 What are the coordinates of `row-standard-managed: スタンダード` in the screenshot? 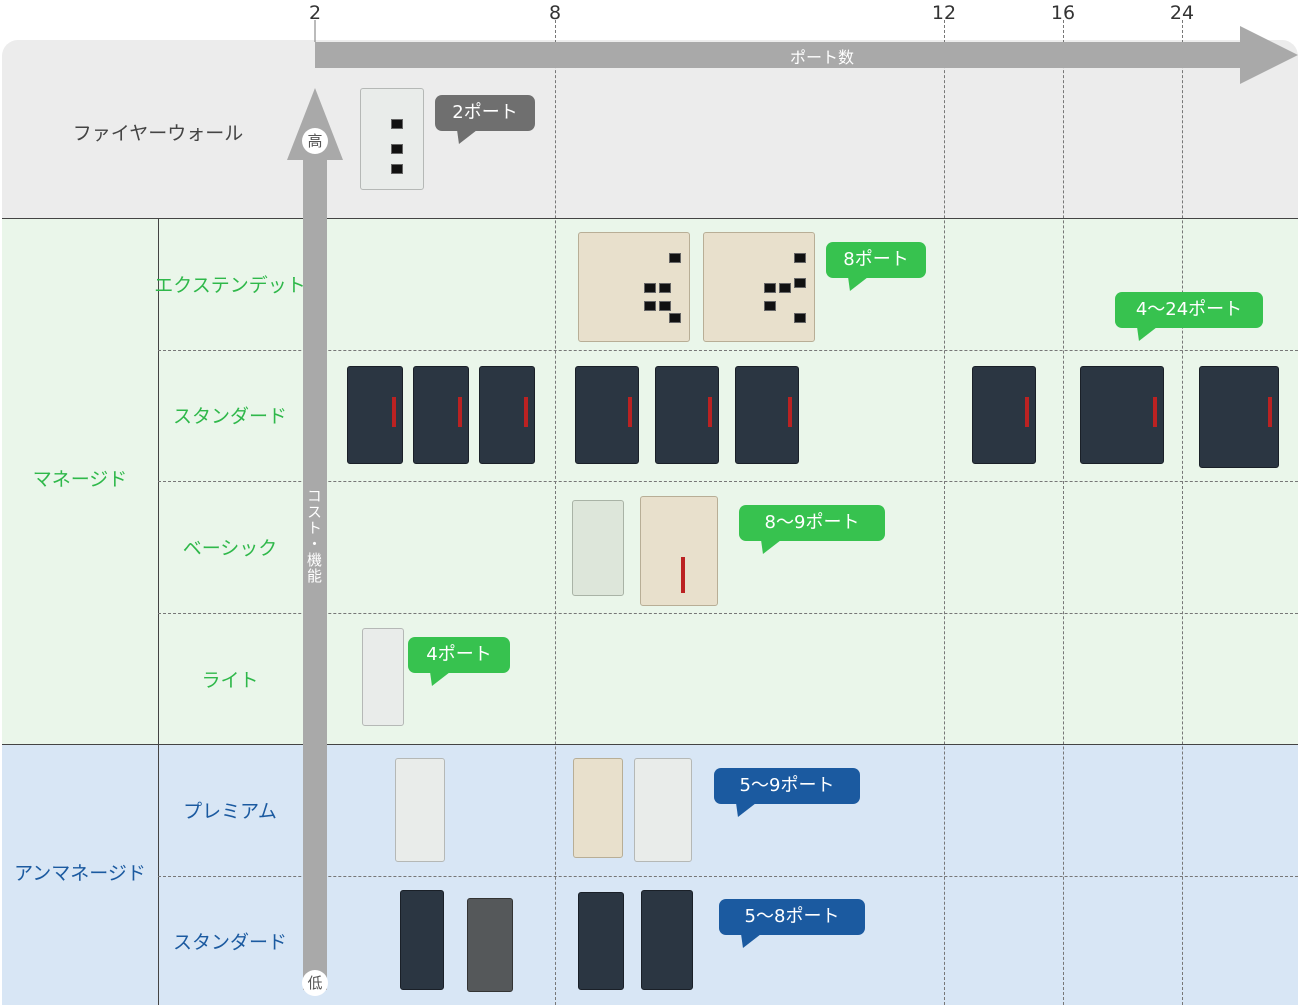 It's located at (230, 416).